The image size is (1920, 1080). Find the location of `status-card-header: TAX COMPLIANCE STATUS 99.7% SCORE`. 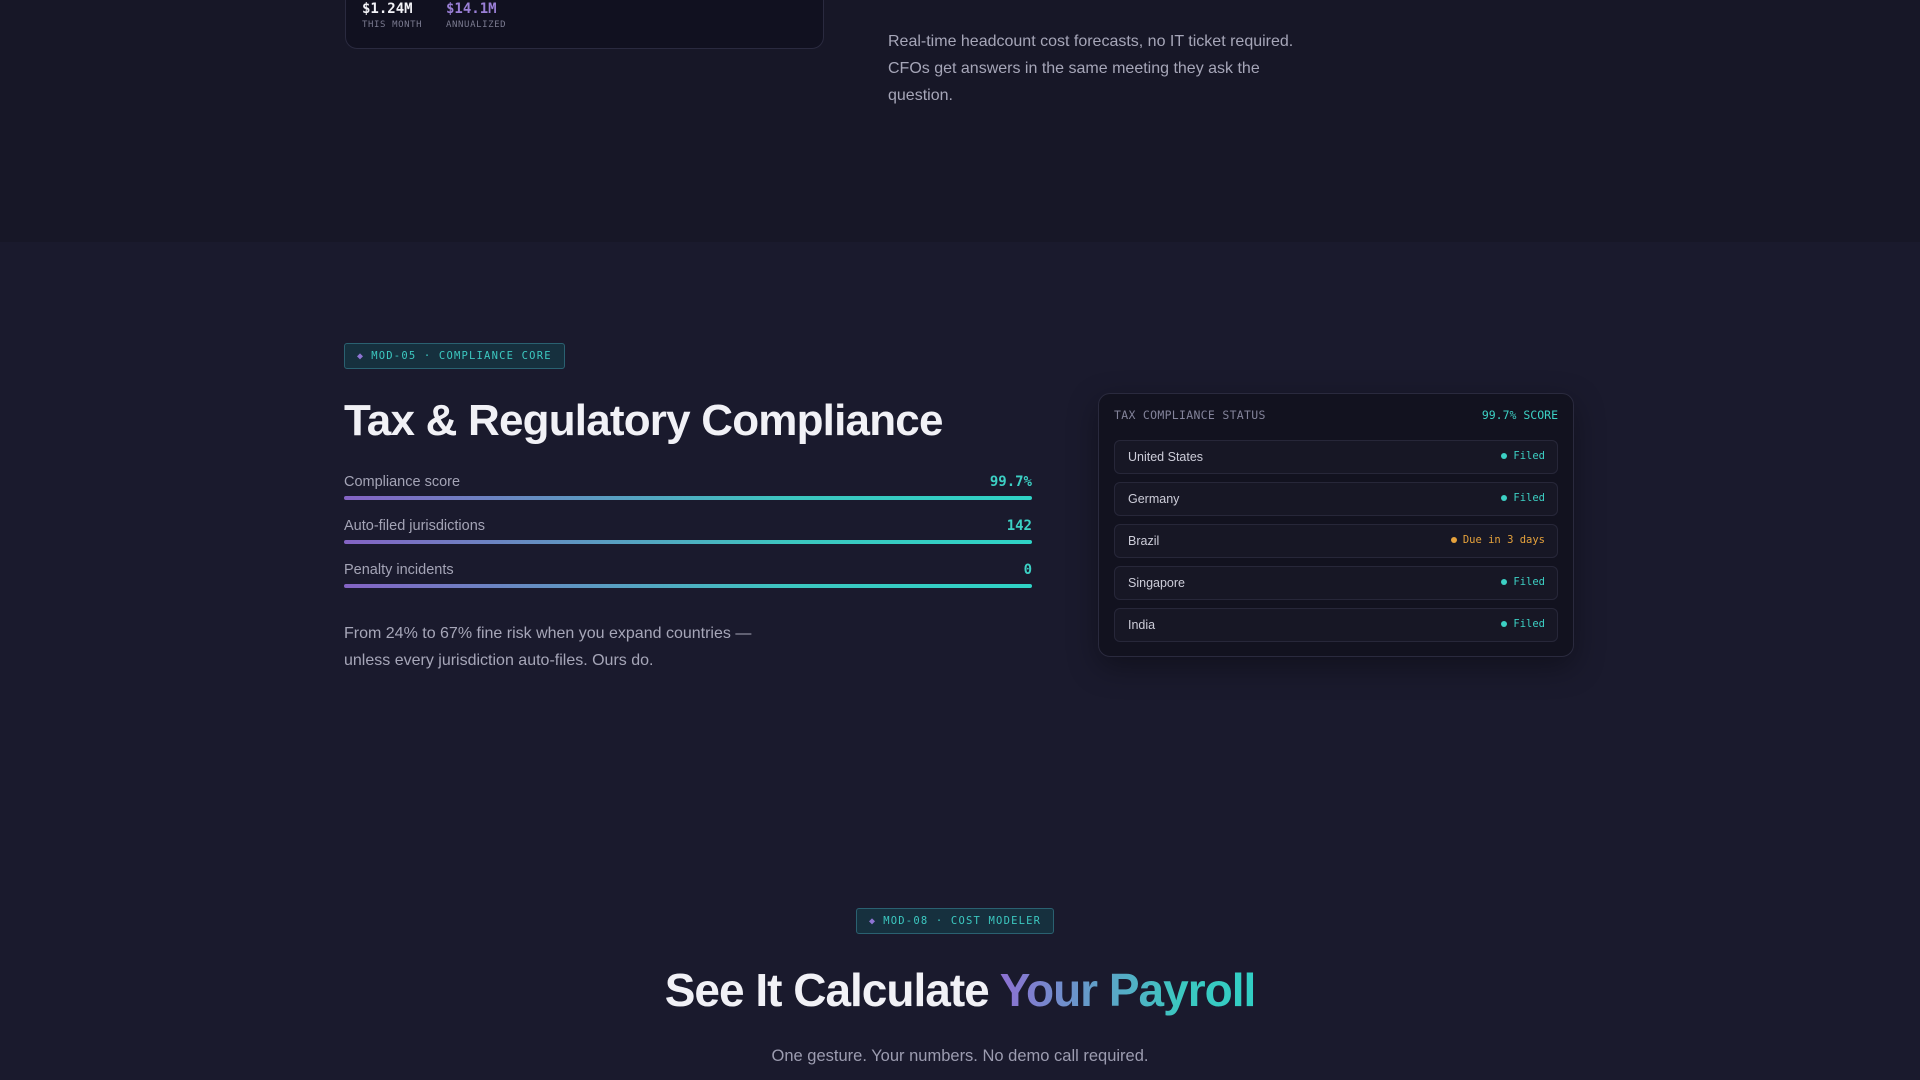

status-card-header: TAX COMPLIANCE STATUS 99.7% SCORE is located at coordinates (1336, 416).